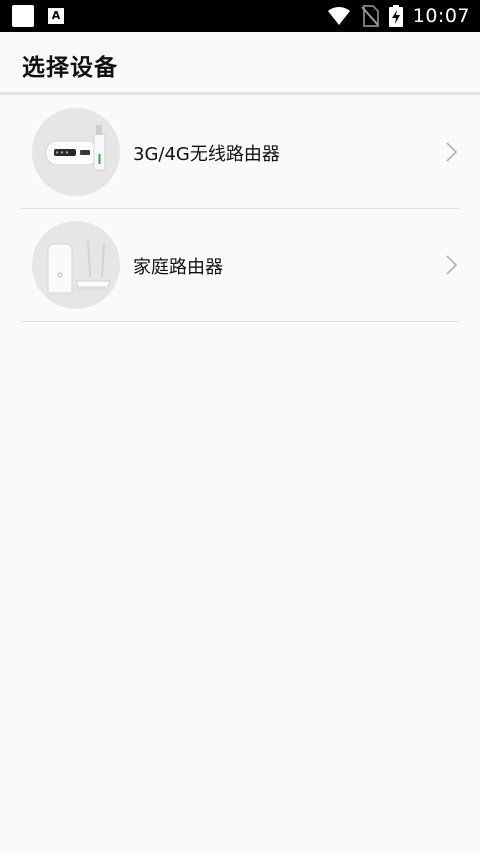  I want to click on status-time: 10:07, so click(441, 16).